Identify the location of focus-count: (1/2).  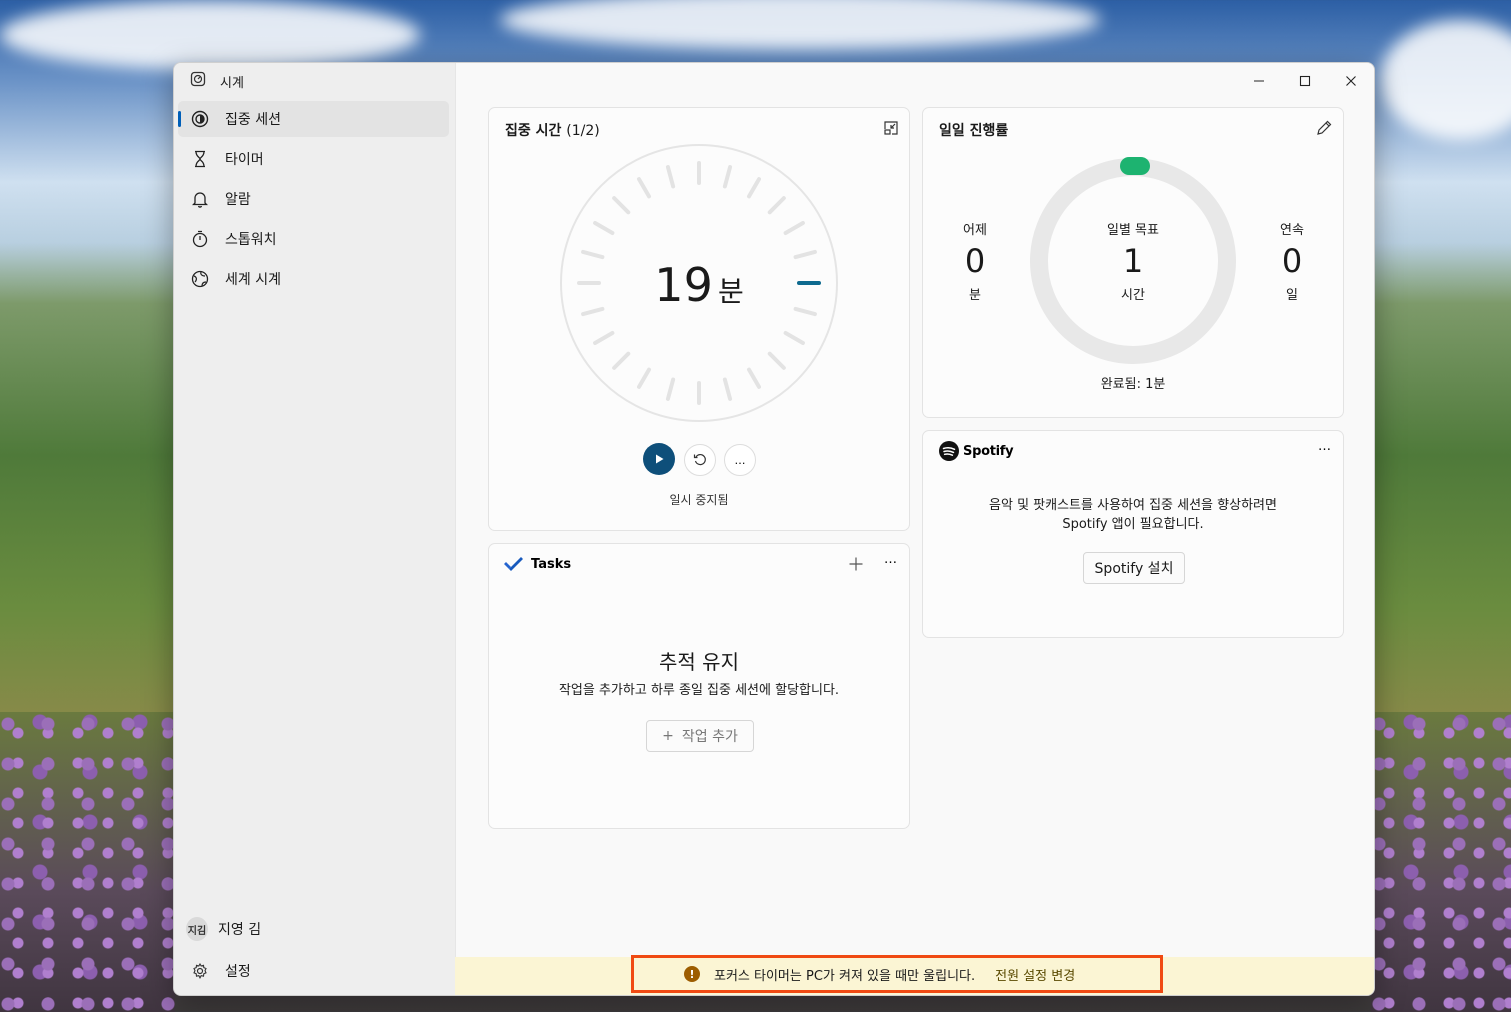
(583, 131).